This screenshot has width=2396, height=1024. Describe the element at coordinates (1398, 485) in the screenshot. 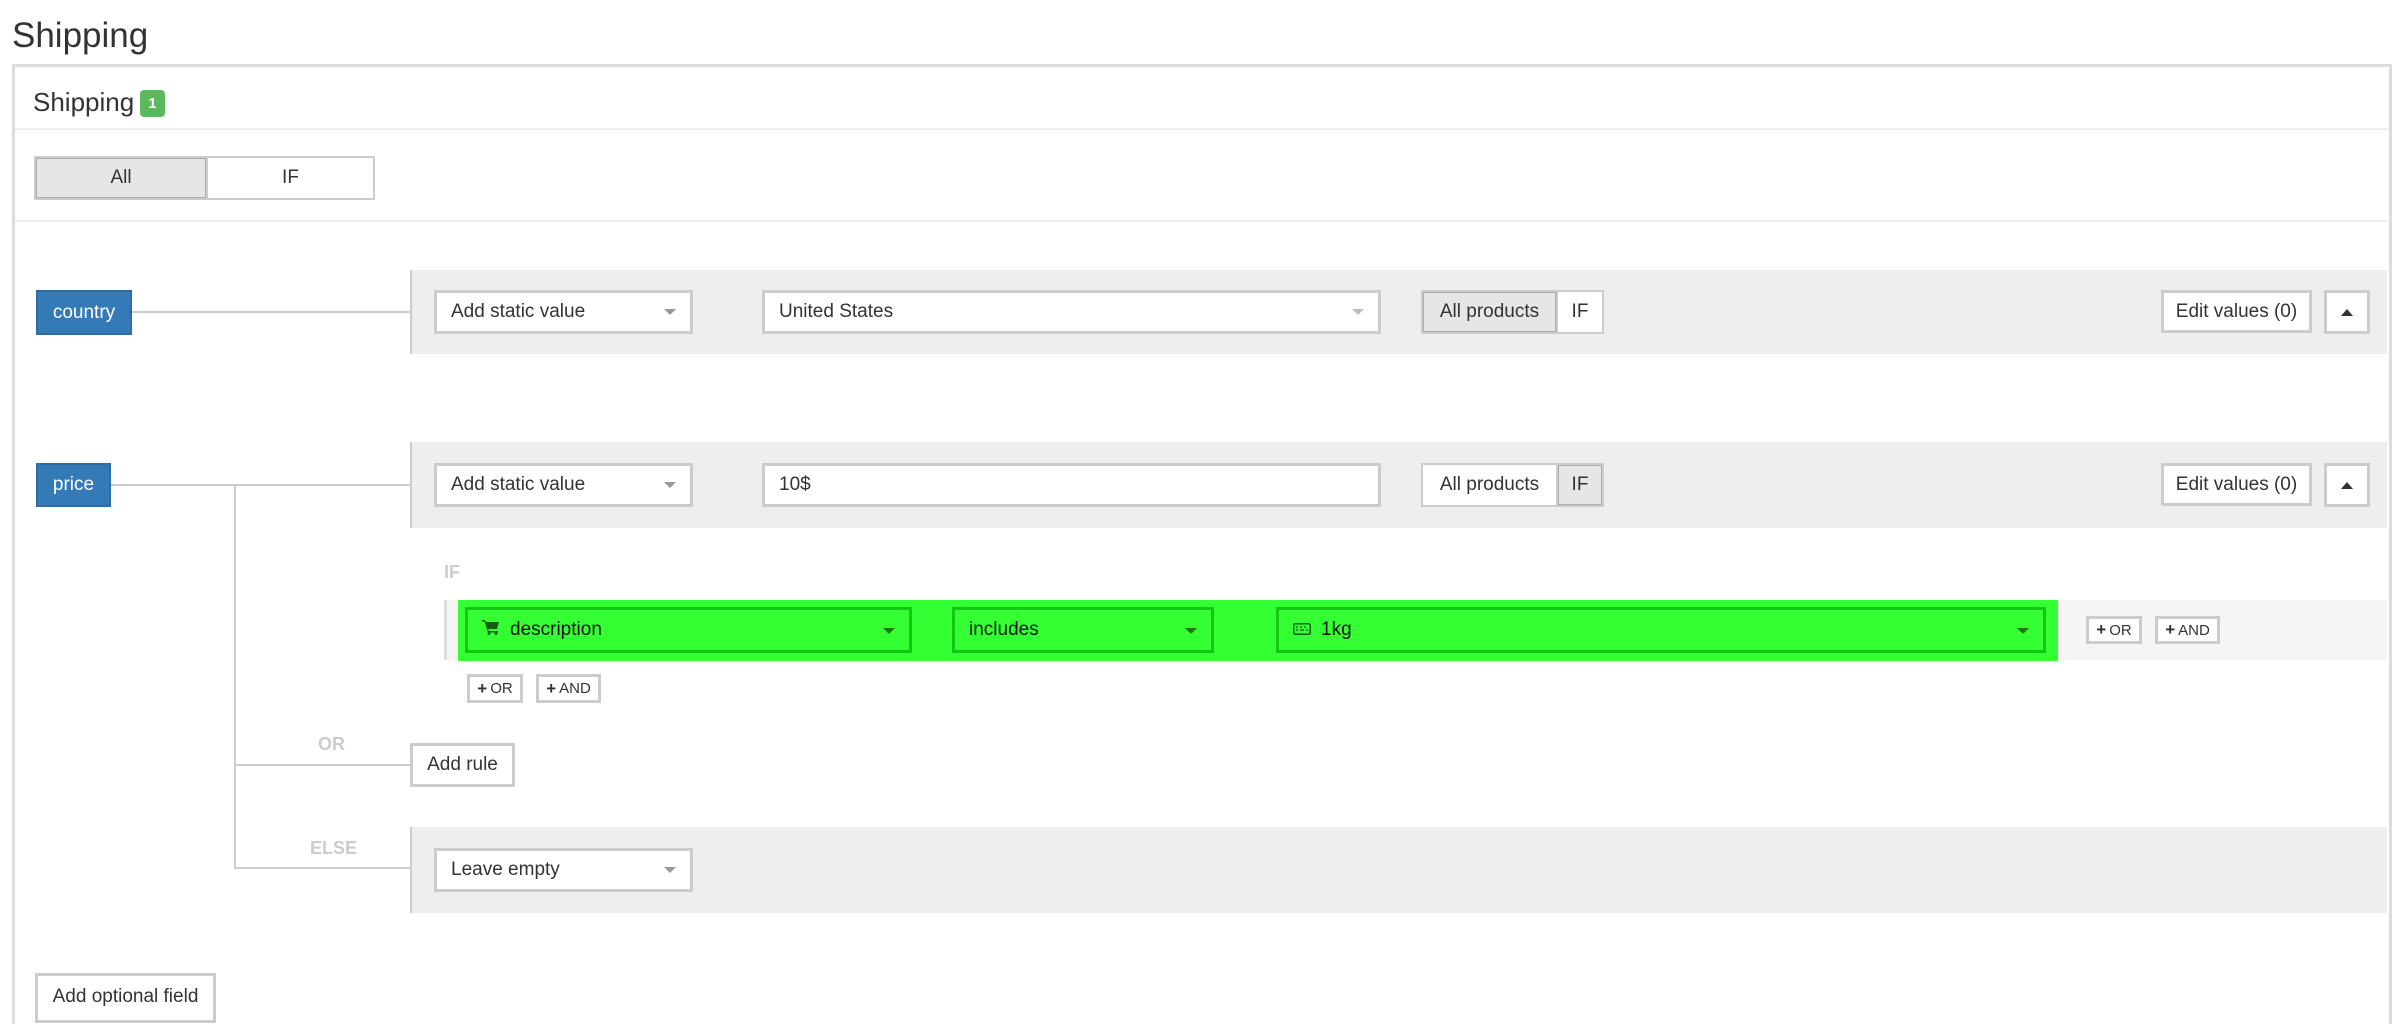

I see `price-row-band` at that location.